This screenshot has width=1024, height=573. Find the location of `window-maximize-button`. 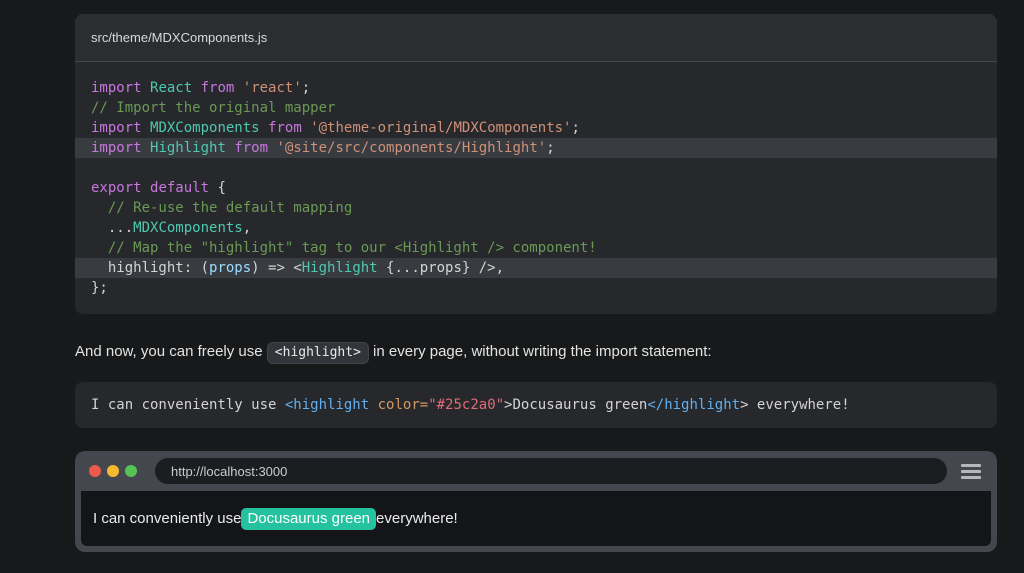

window-maximize-button is located at coordinates (131, 471).